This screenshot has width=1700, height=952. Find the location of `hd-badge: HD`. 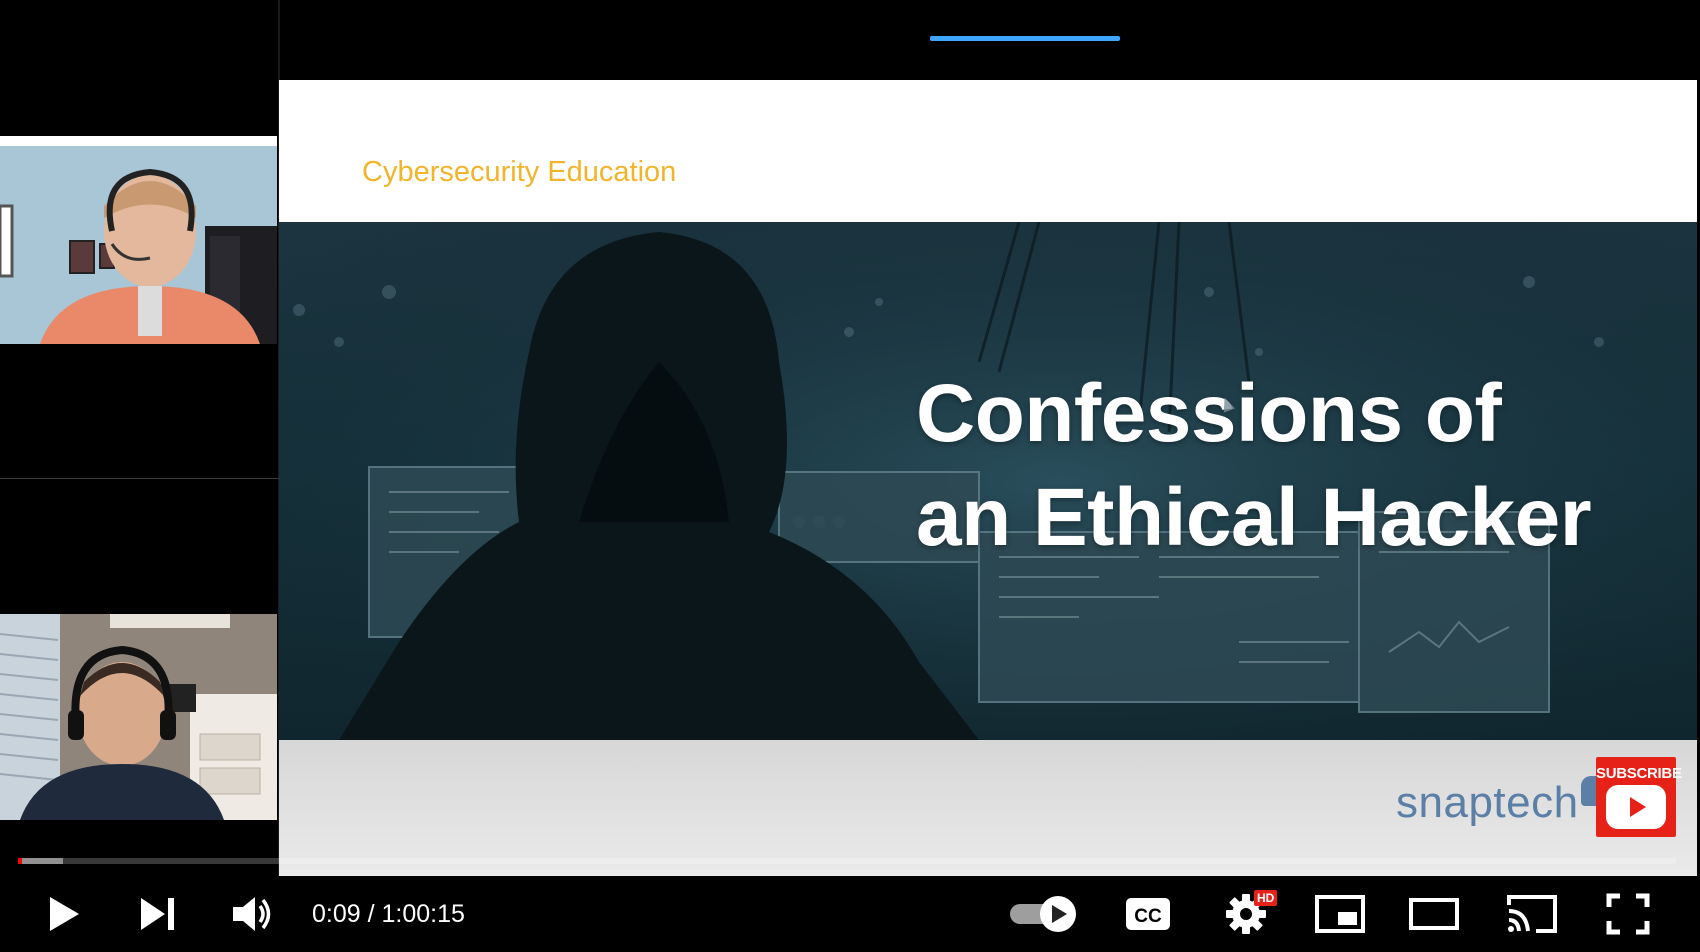

hd-badge: HD is located at coordinates (1266, 898).